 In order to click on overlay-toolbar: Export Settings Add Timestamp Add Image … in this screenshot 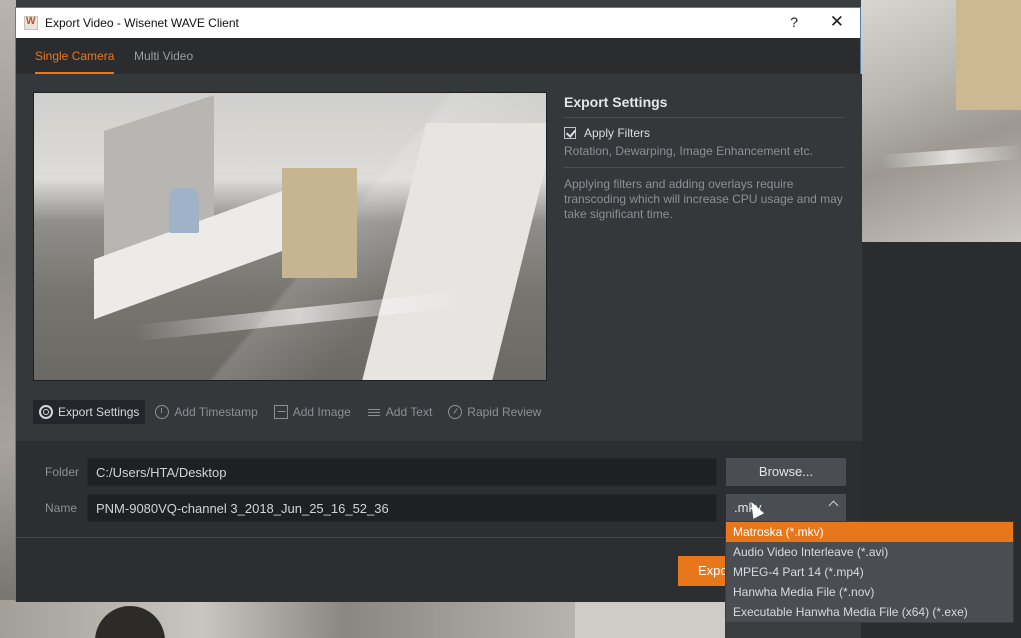, I will do `click(292, 412)`.